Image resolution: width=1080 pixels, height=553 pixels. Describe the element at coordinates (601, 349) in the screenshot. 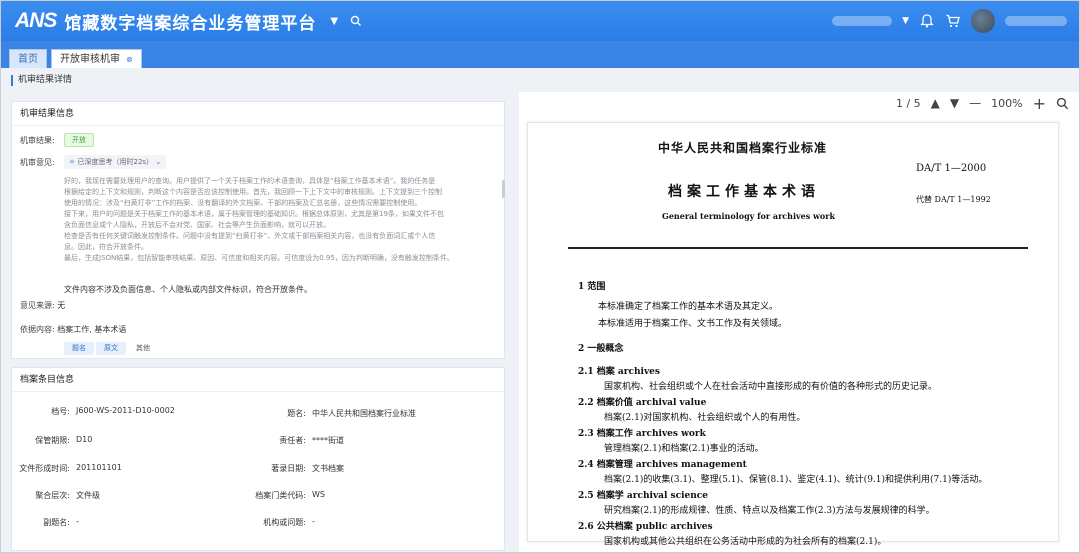

I see `section-heading: 2 一般概念` at that location.